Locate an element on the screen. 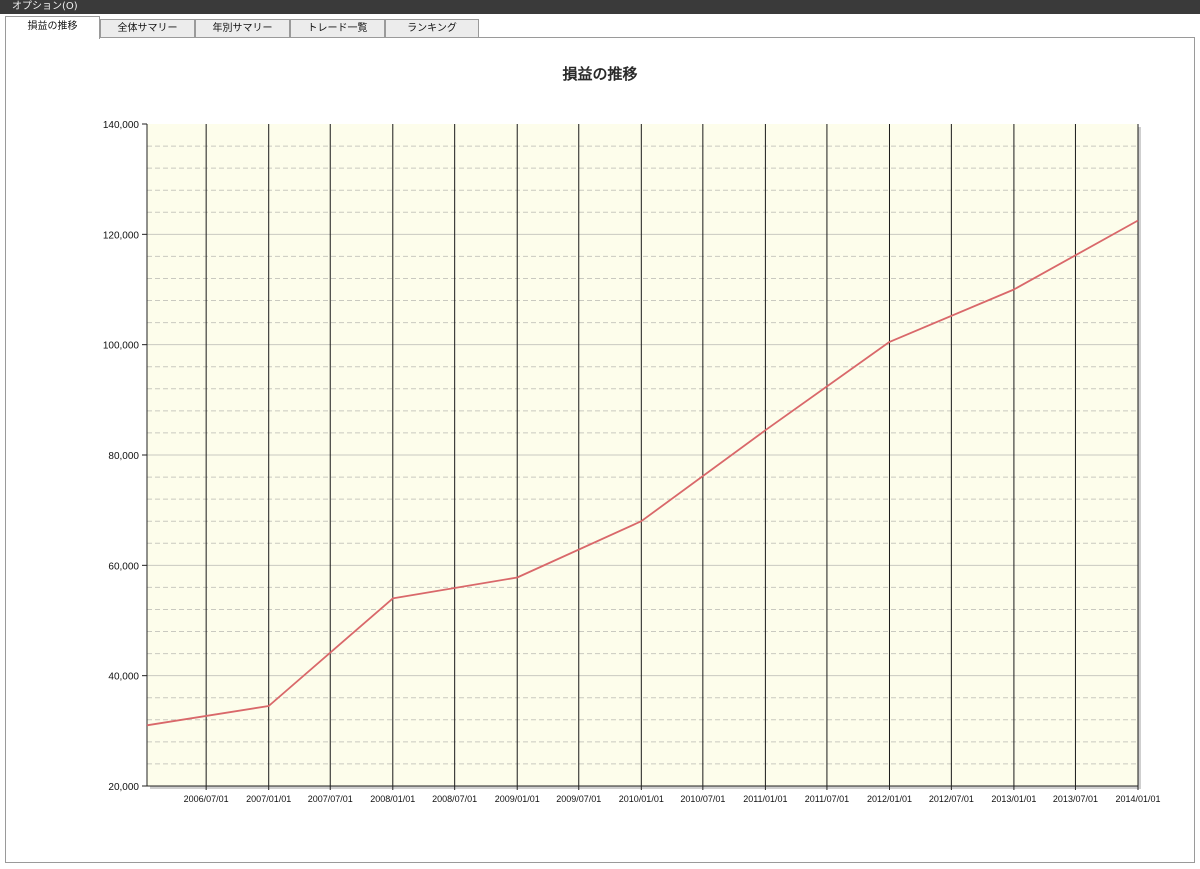  x-tick-label: 2007/01/01 is located at coordinates (268, 799).